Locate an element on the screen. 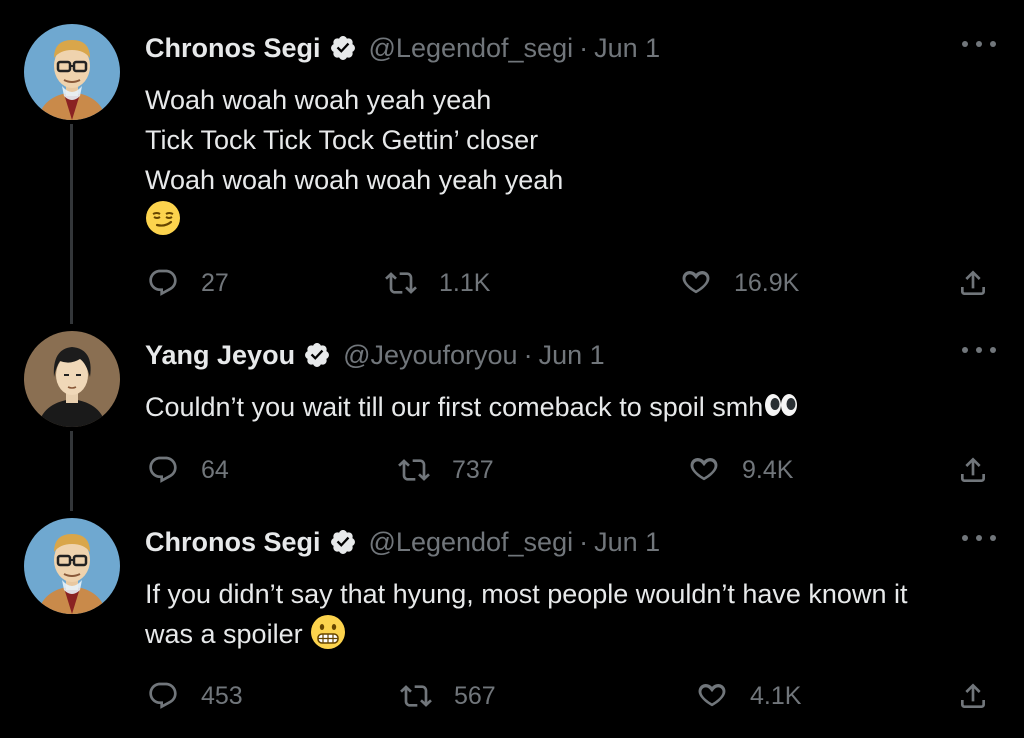  grimacing-face-icon is located at coordinates (328, 632).